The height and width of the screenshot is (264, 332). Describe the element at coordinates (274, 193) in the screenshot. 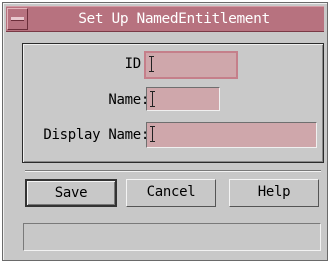

I see `help-button: Help` at that location.